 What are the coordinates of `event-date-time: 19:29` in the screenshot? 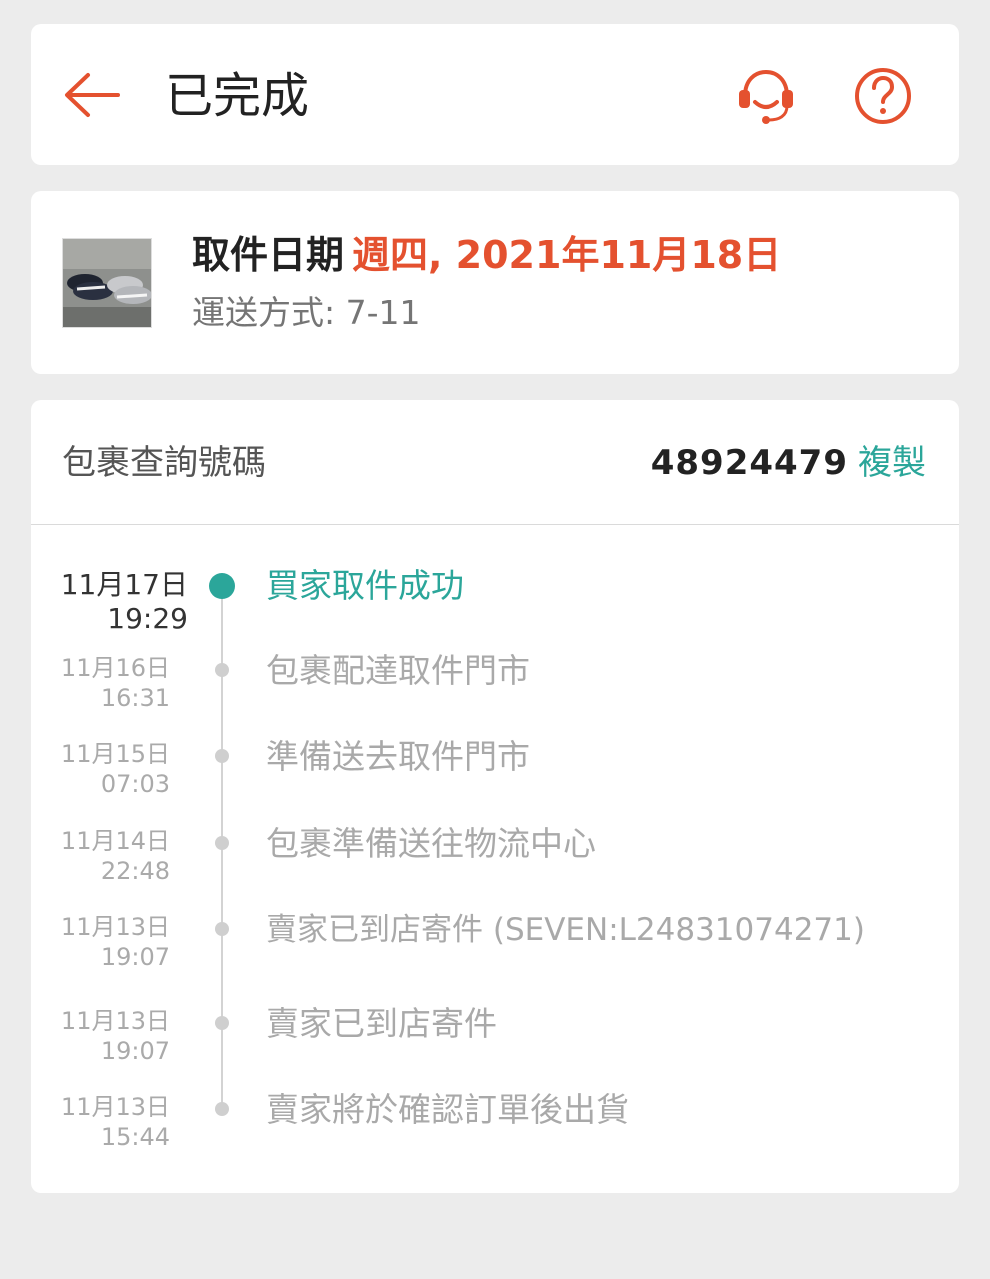 It's located at (147, 618).